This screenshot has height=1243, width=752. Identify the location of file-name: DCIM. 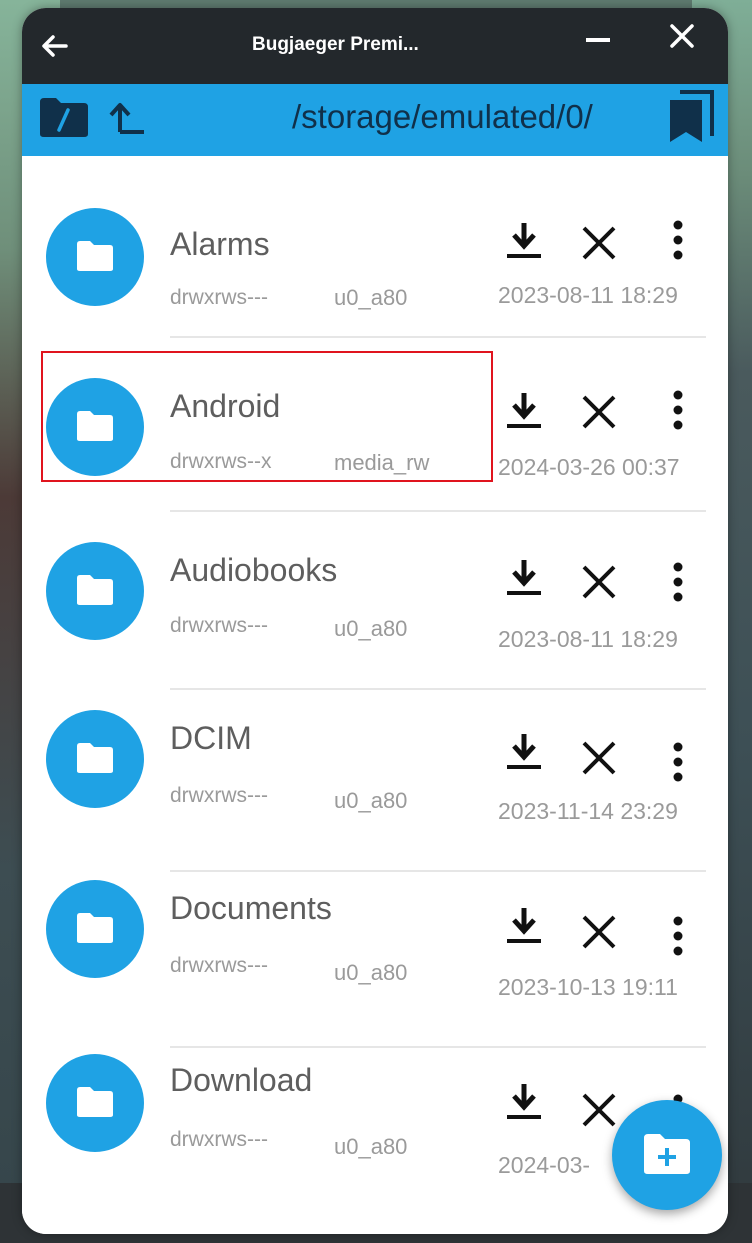
(211, 738).